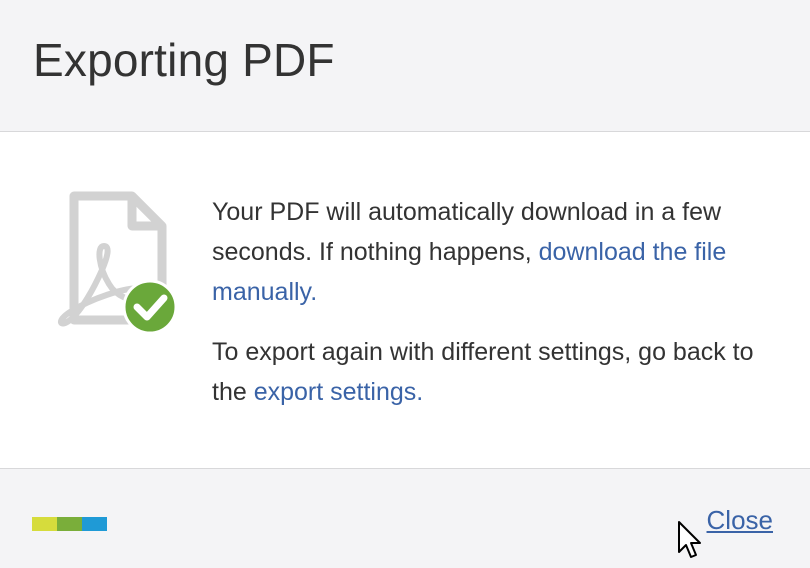  What do you see at coordinates (94, 524) in the screenshot?
I see `brand-segment-blue` at bounding box center [94, 524].